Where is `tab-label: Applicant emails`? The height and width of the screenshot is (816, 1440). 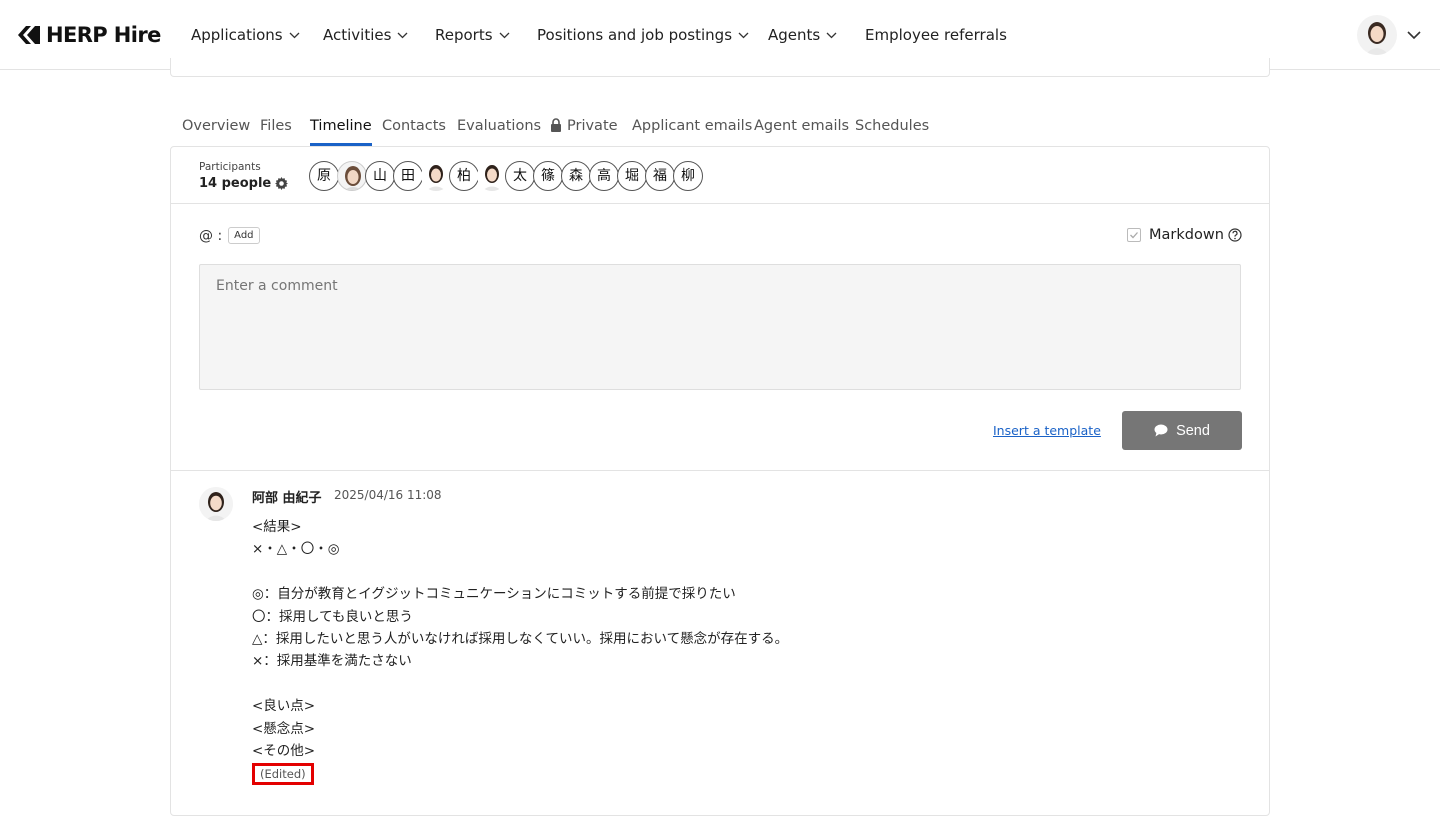 tab-label: Applicant emails is located at coordinates (692, 126).